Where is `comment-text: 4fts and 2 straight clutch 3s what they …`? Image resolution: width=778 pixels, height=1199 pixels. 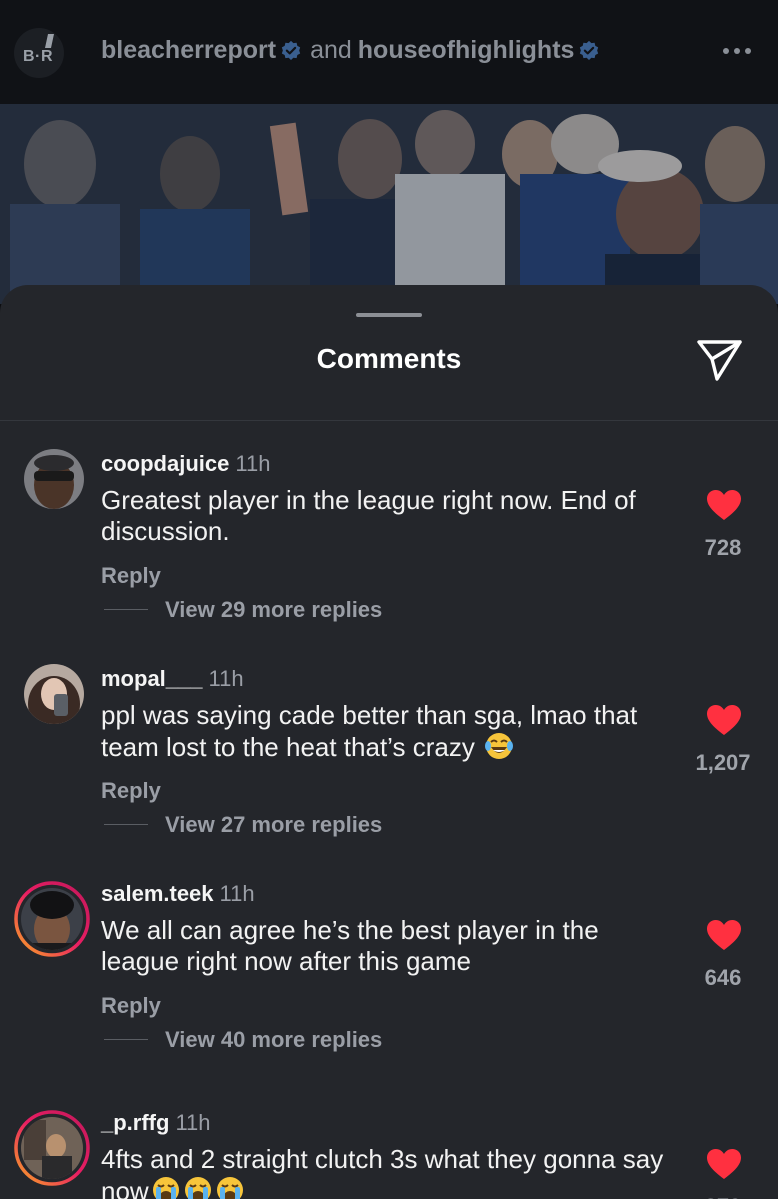
comment-text: 4fts and 2 straight clutch 3s what they … is located at coordinates (383, 1171).